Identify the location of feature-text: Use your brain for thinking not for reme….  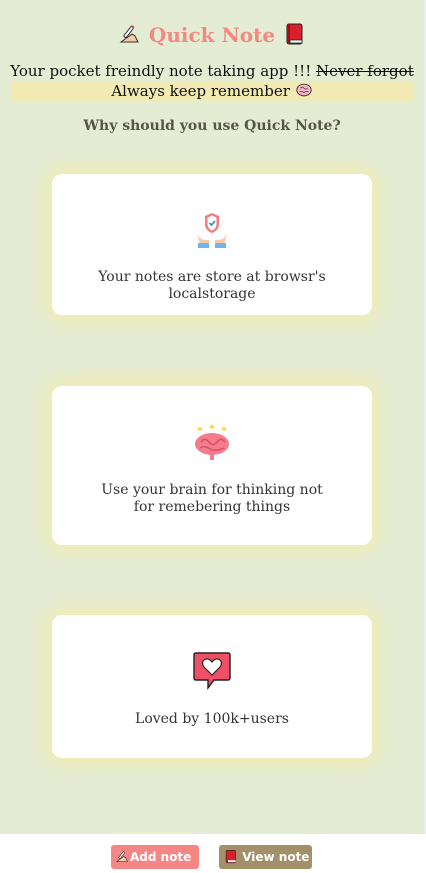
(212, 498).